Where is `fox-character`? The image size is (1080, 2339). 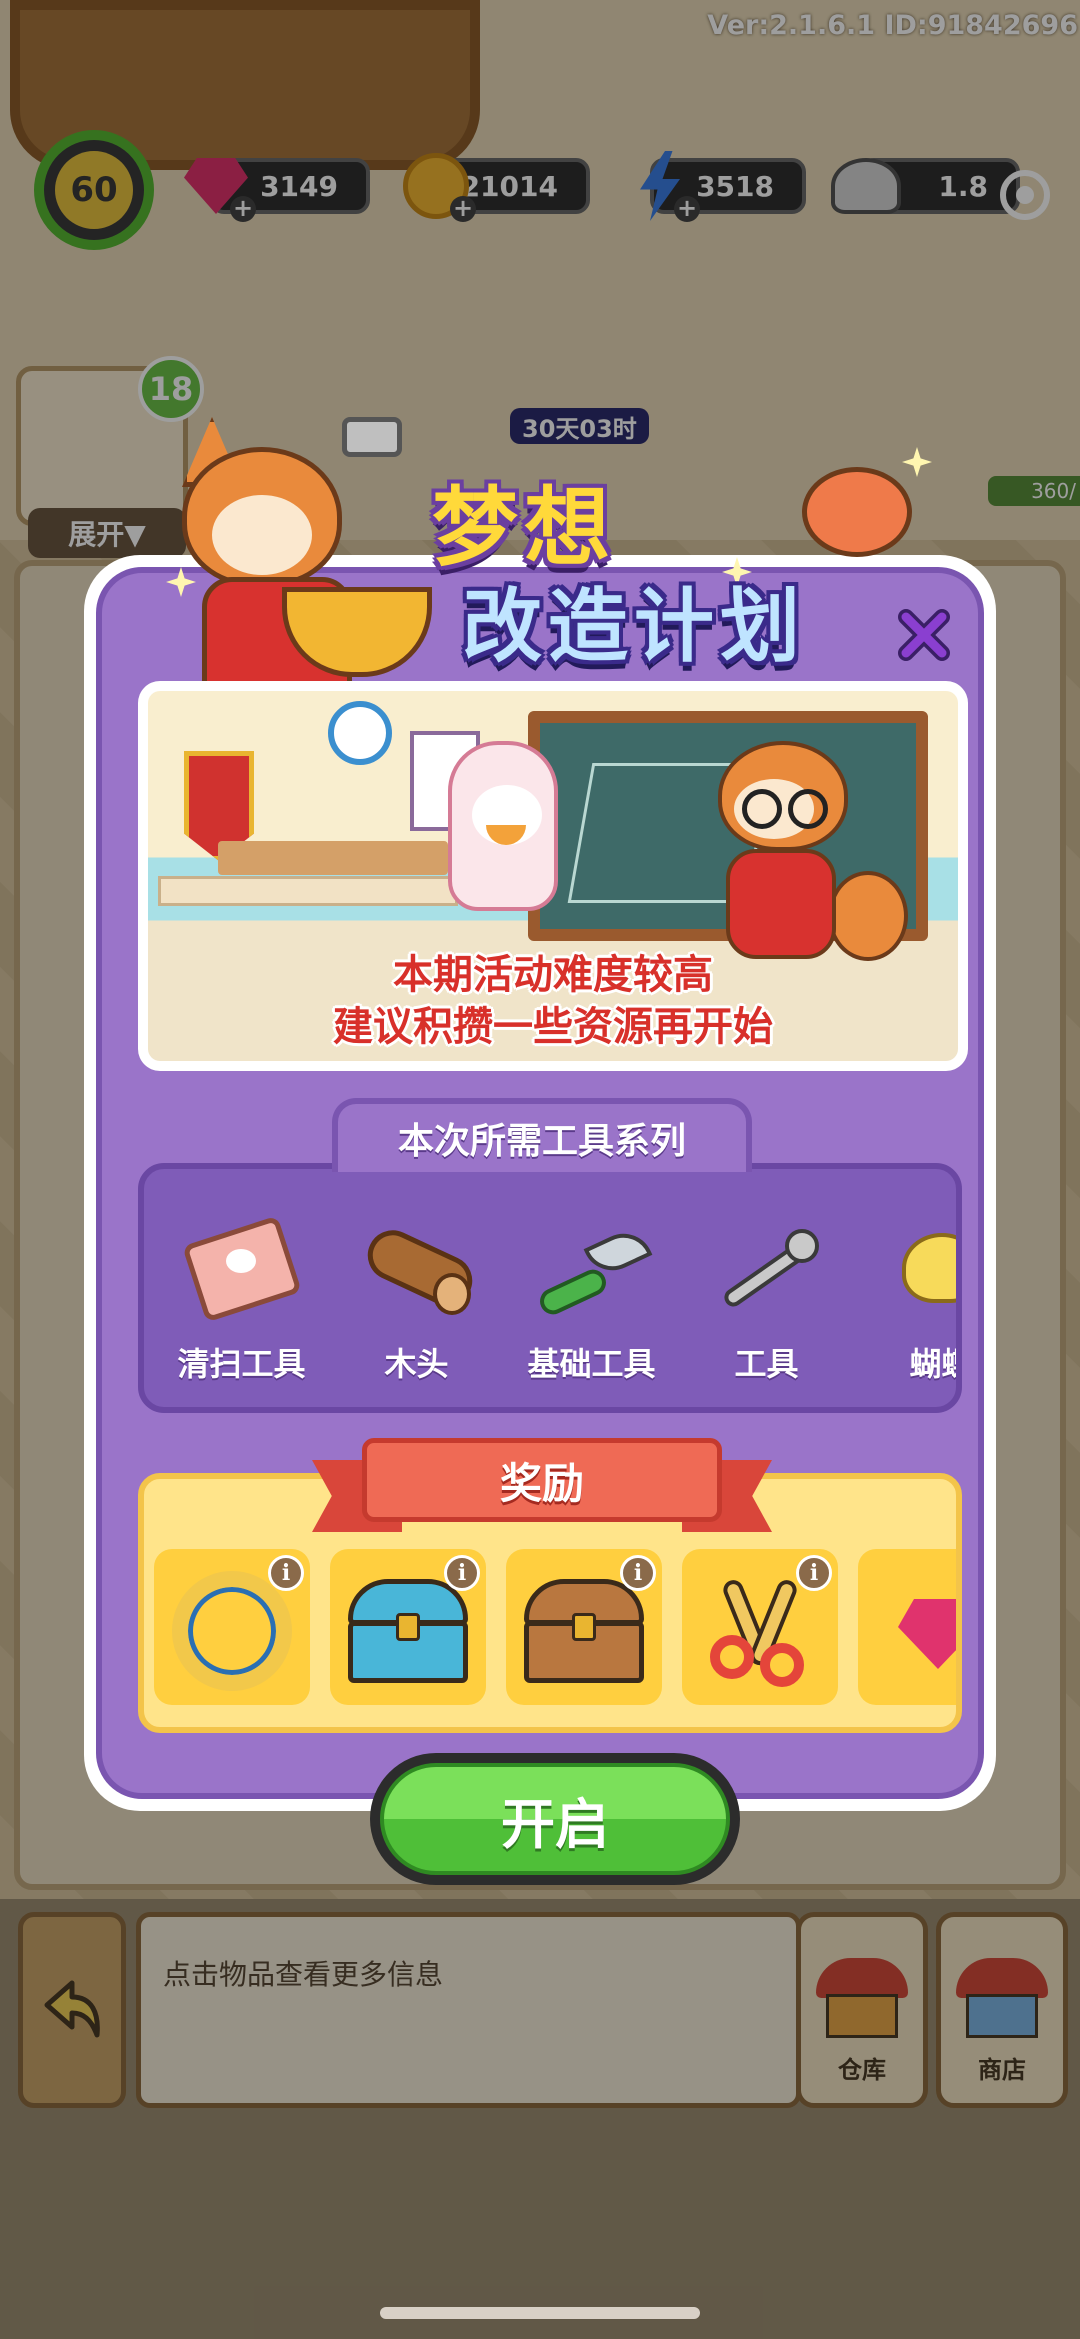
fox-character is located at coordinates (808, 856).